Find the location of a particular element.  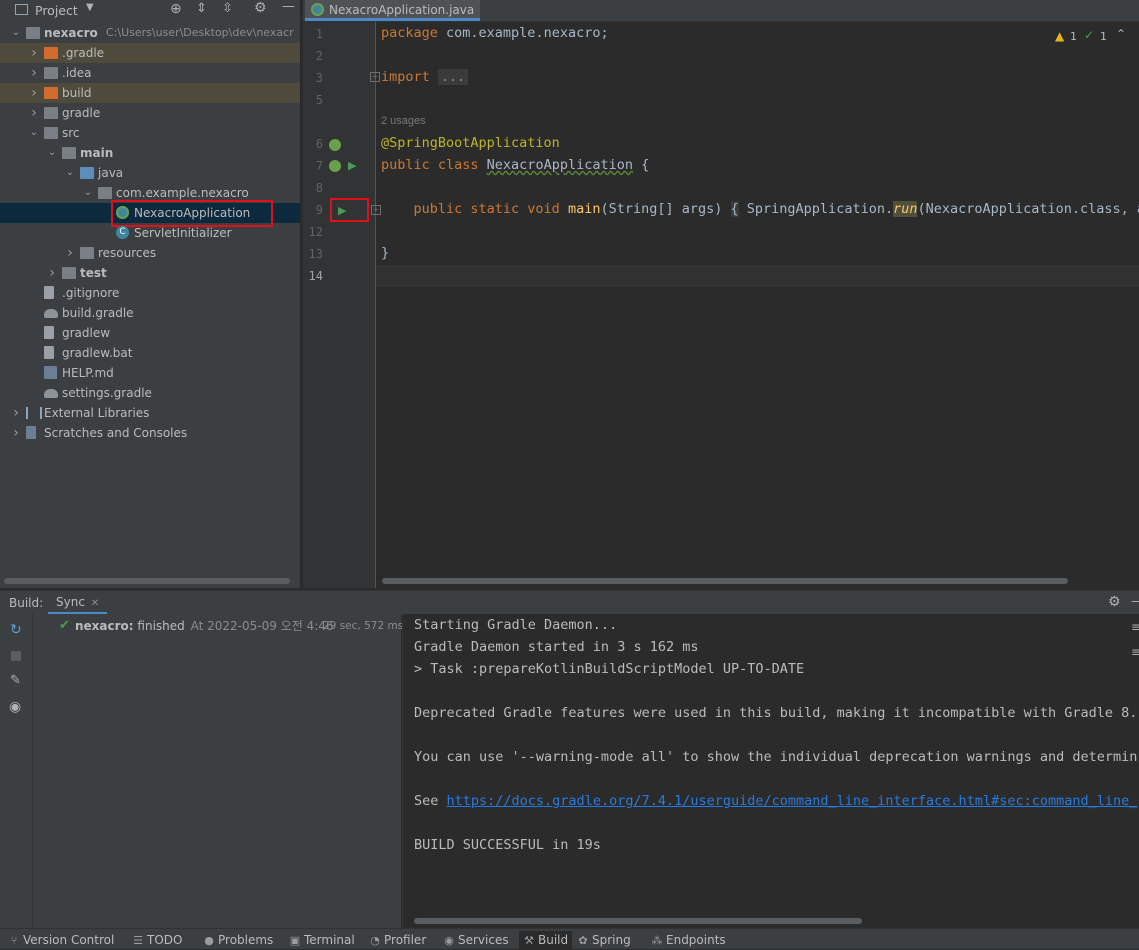

tree-item: ⌄ java is located at coordinates (150, 173).